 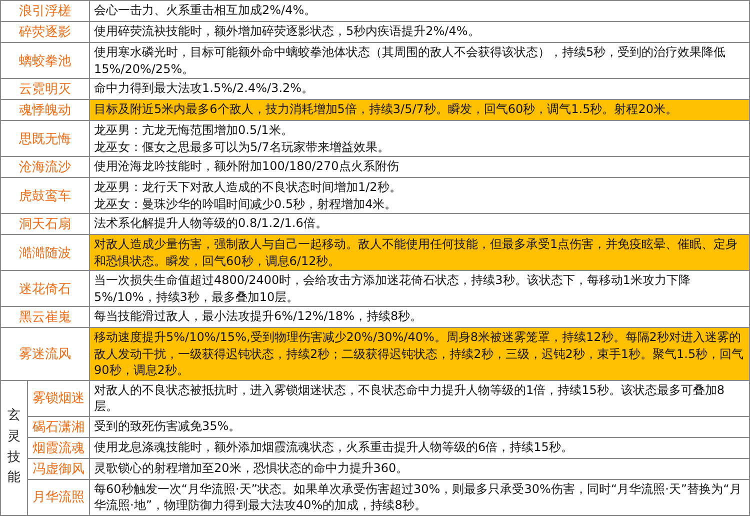 What do you see at coordinates (416, 252) in the screenshot?
I see `description-text: 对敌人造成少量伤害，强制敌人与自己一起移动。敌人不能使用任何技能，但最多承受1点伤害，并免疫眩晕、催眠、定身和恐惧状态。瞬发，回气60秒，调息6/12秒。` at bounding box center [416, 252].